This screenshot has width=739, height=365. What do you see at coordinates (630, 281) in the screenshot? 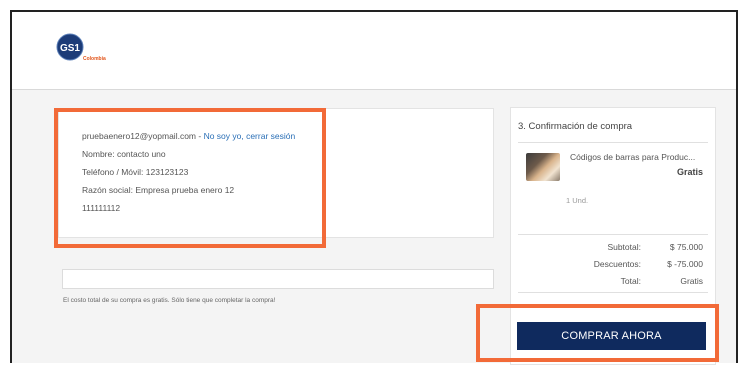
I see `total-label: Total:` at bounding box center [630, 281].